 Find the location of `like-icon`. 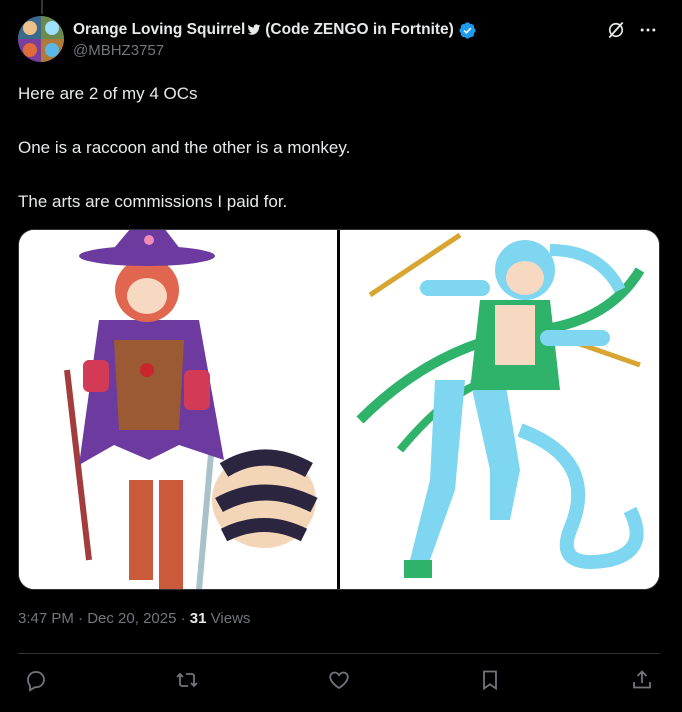

like-icon is located at coordinates (339, 680).